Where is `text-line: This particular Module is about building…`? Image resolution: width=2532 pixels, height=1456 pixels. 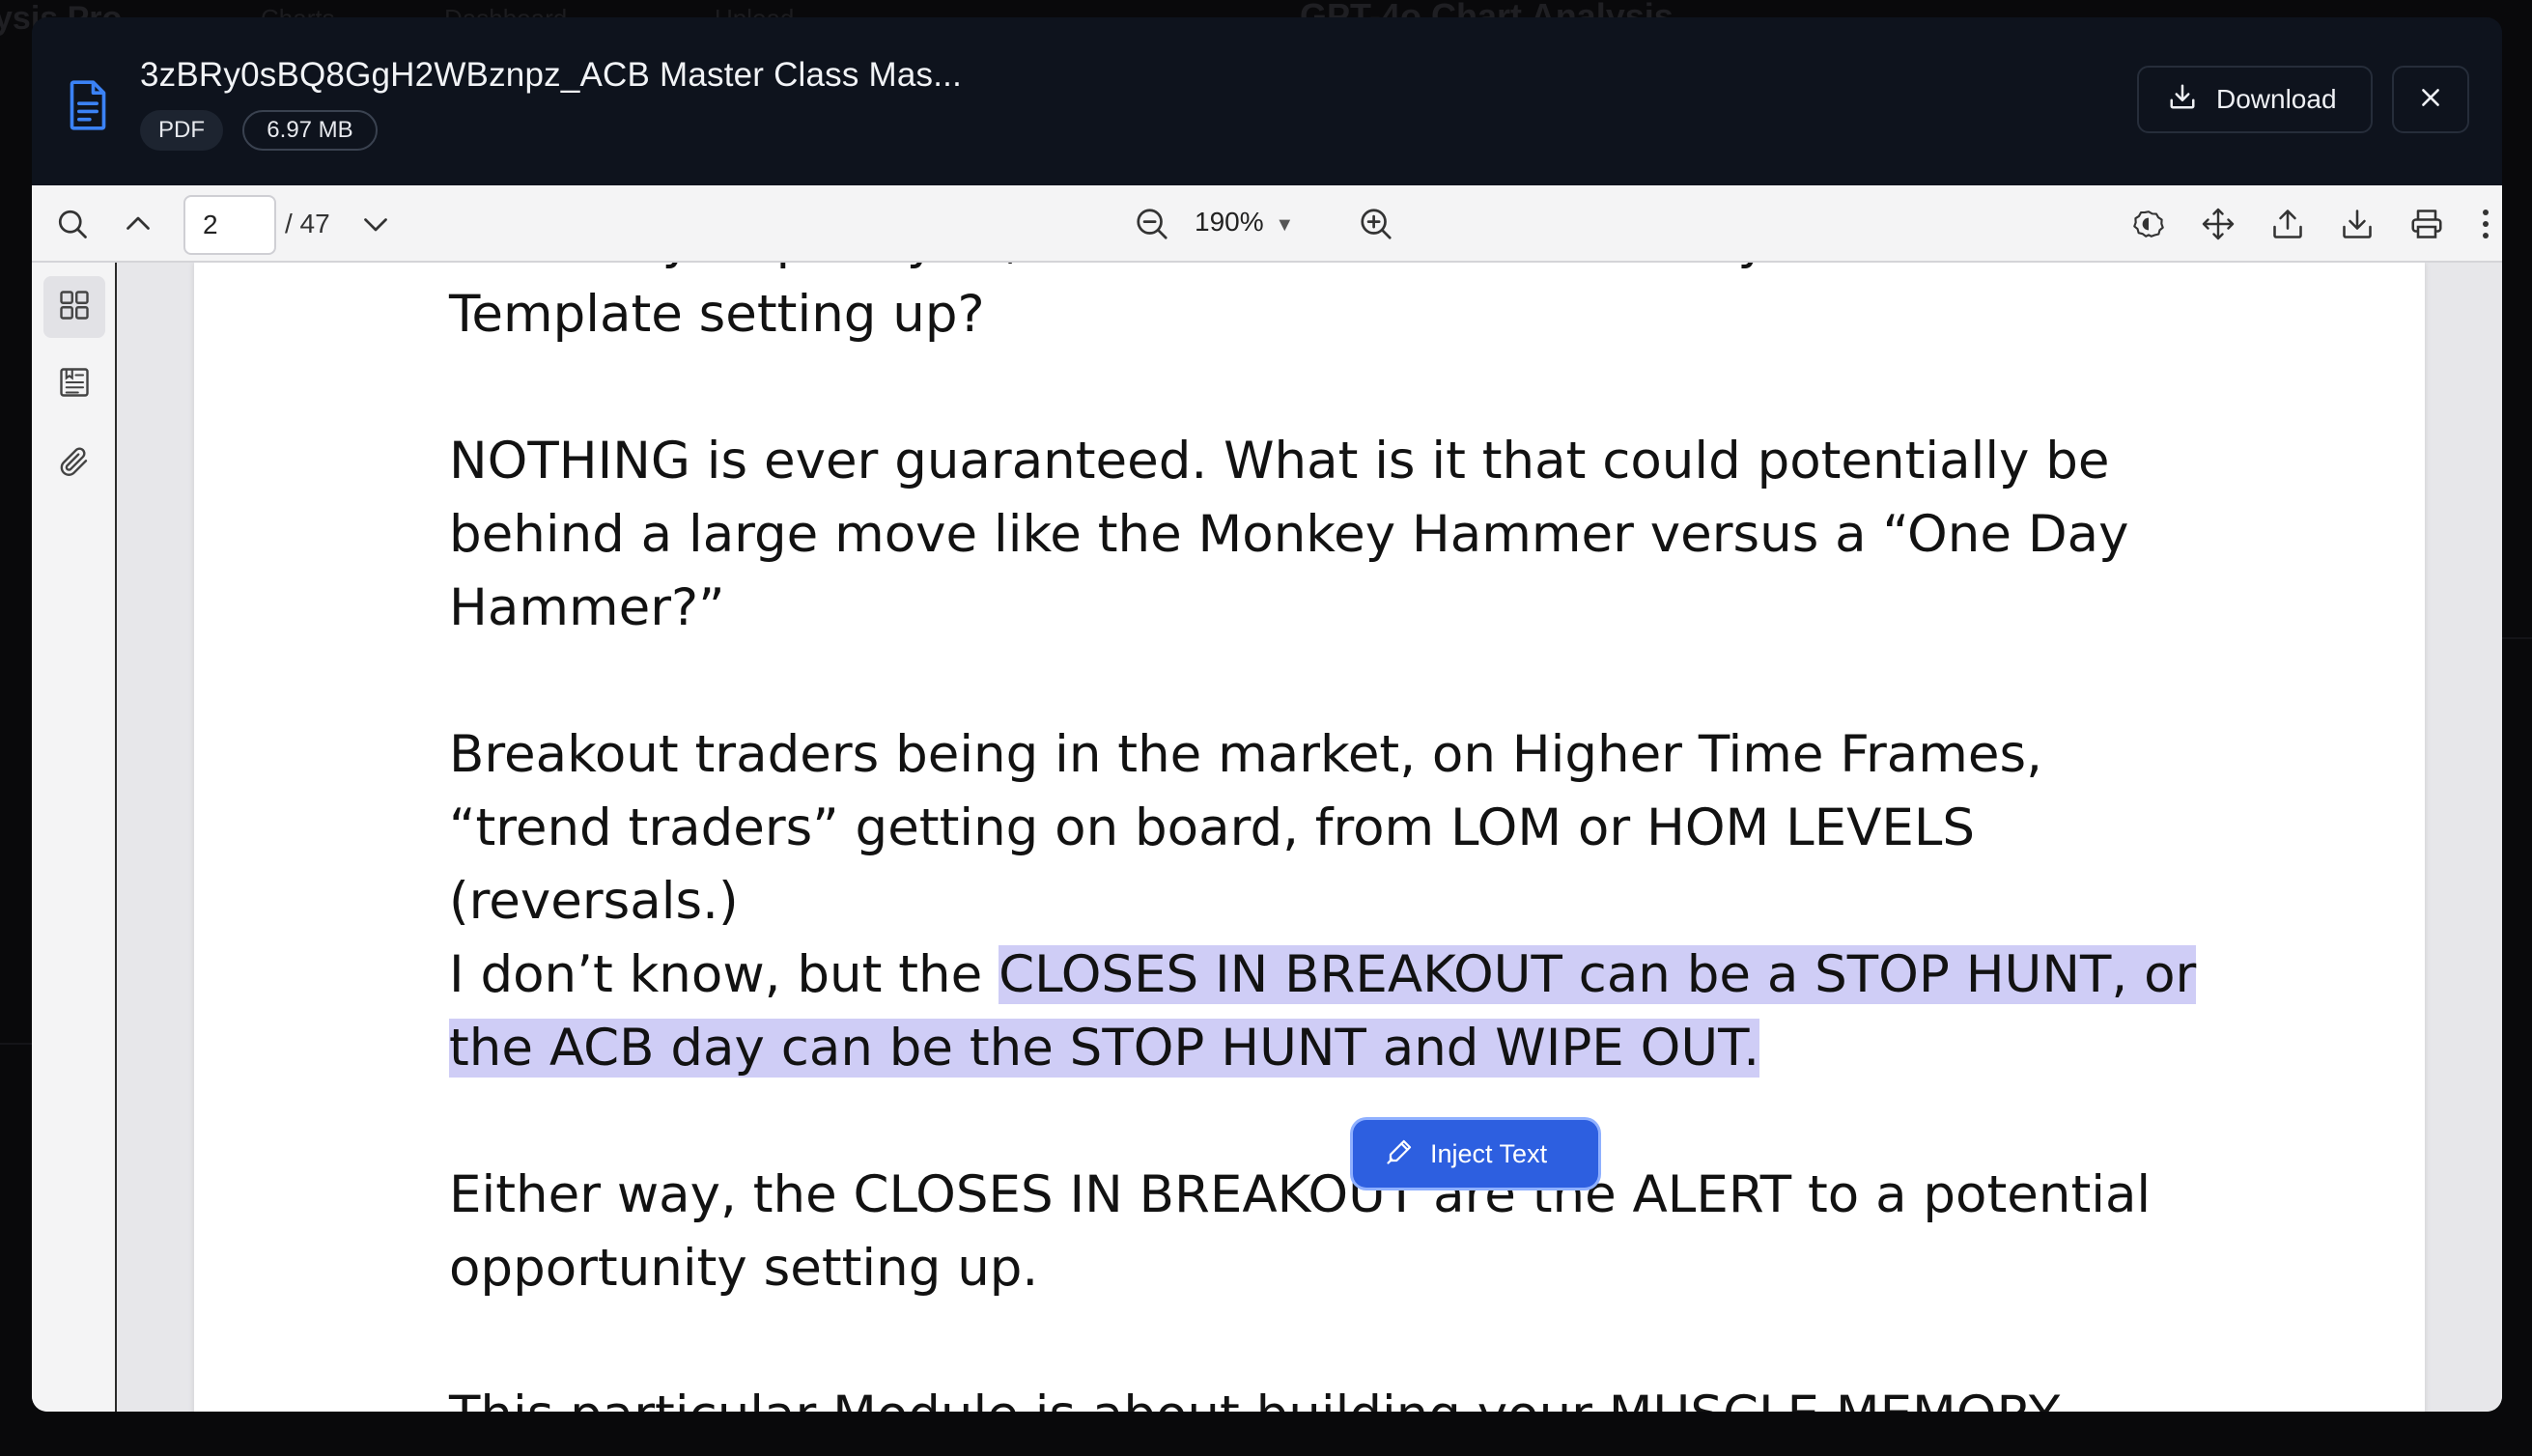 text-line: This particular Module is about building… is located at coordinates (1318, 1396).